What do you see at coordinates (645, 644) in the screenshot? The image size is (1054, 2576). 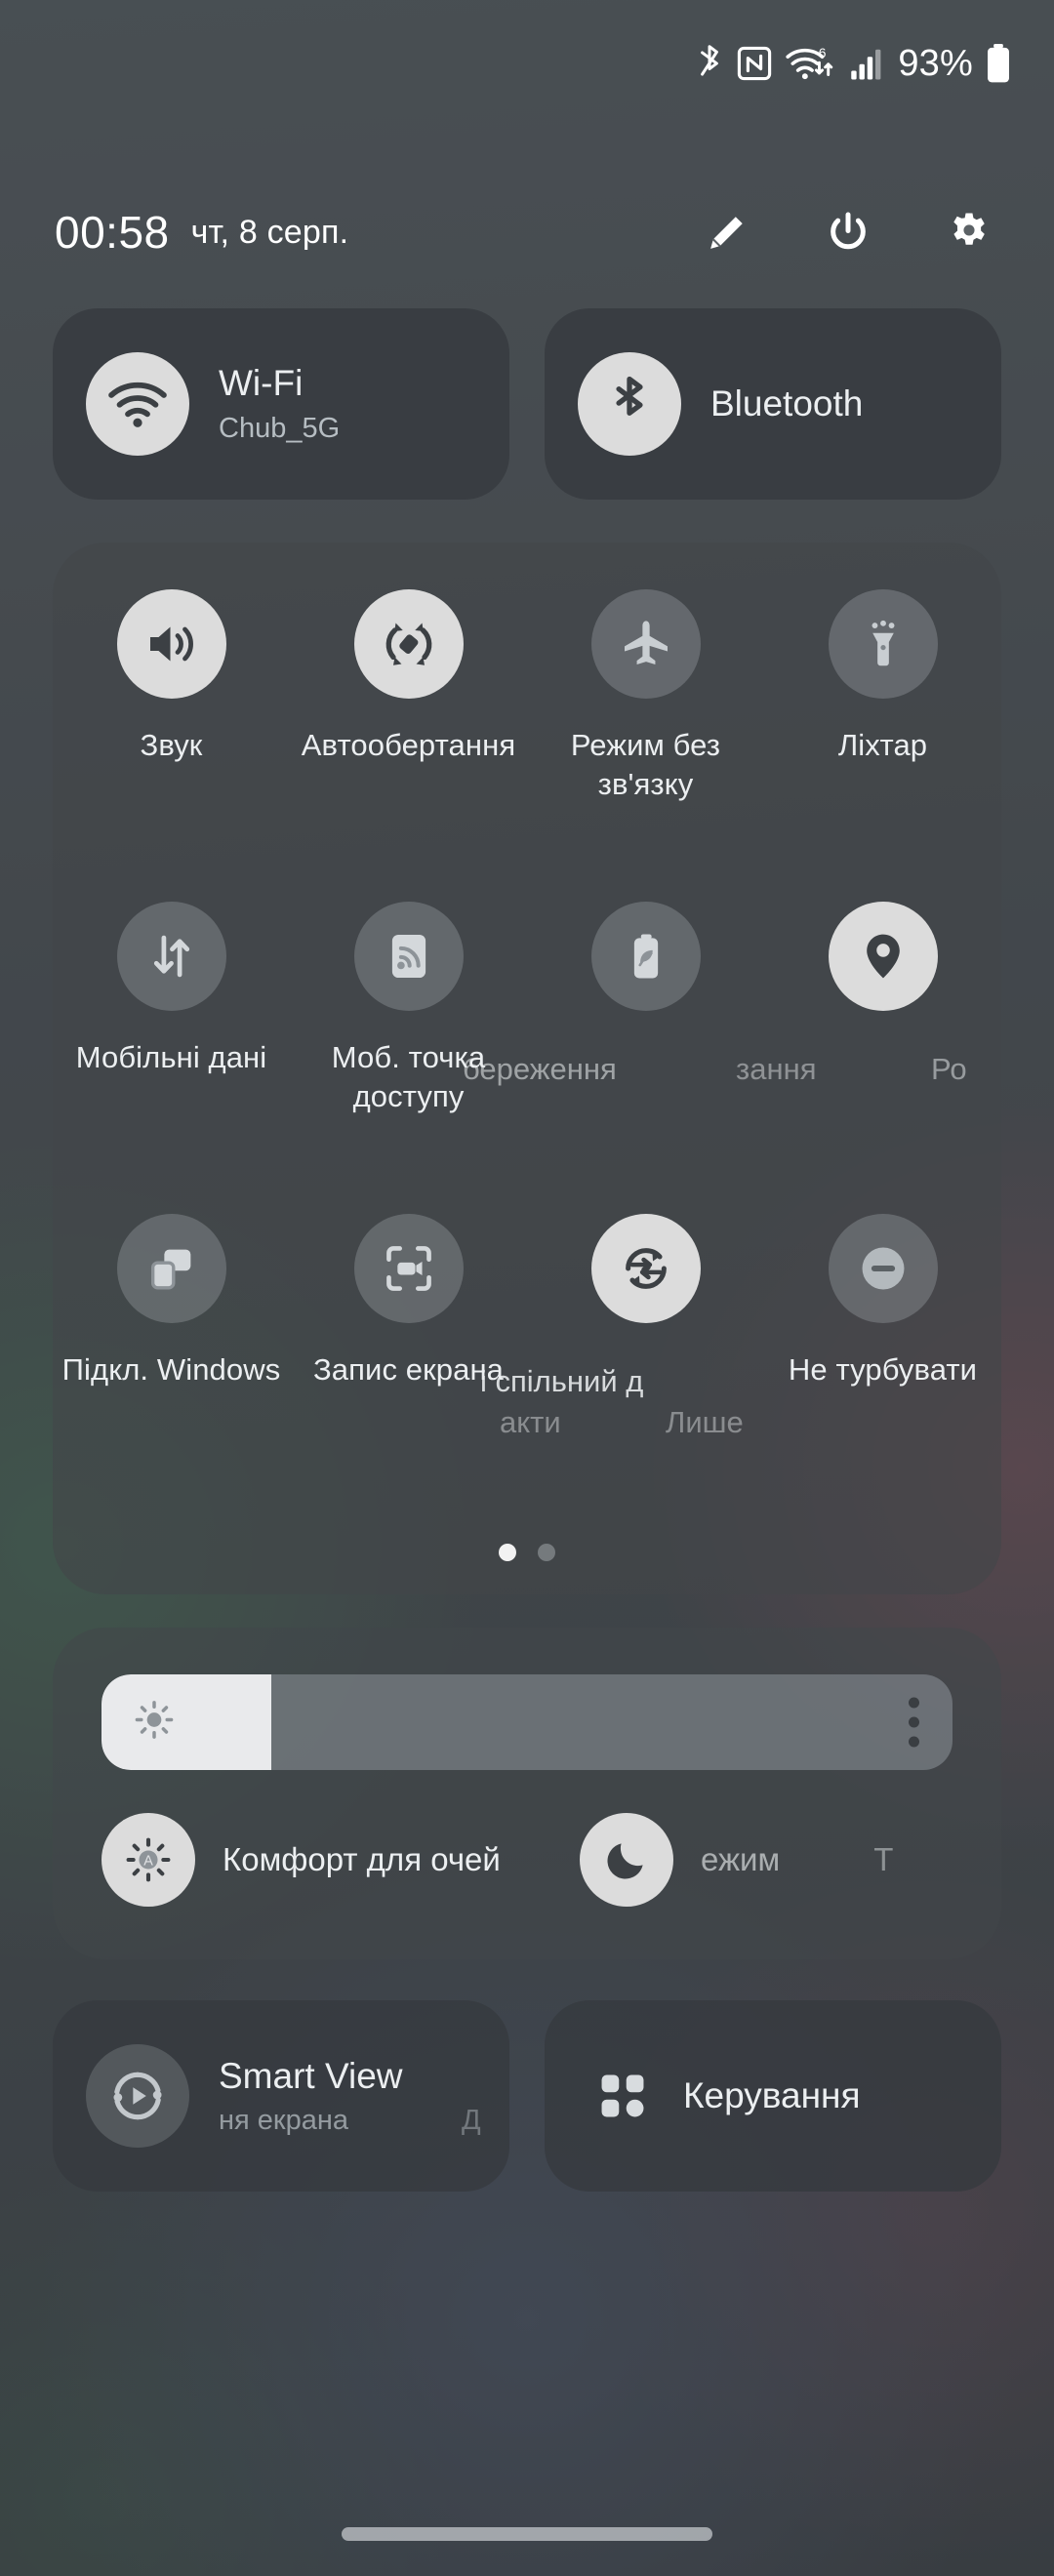 I see `airplane-icon` at bounding box center [645, 644].